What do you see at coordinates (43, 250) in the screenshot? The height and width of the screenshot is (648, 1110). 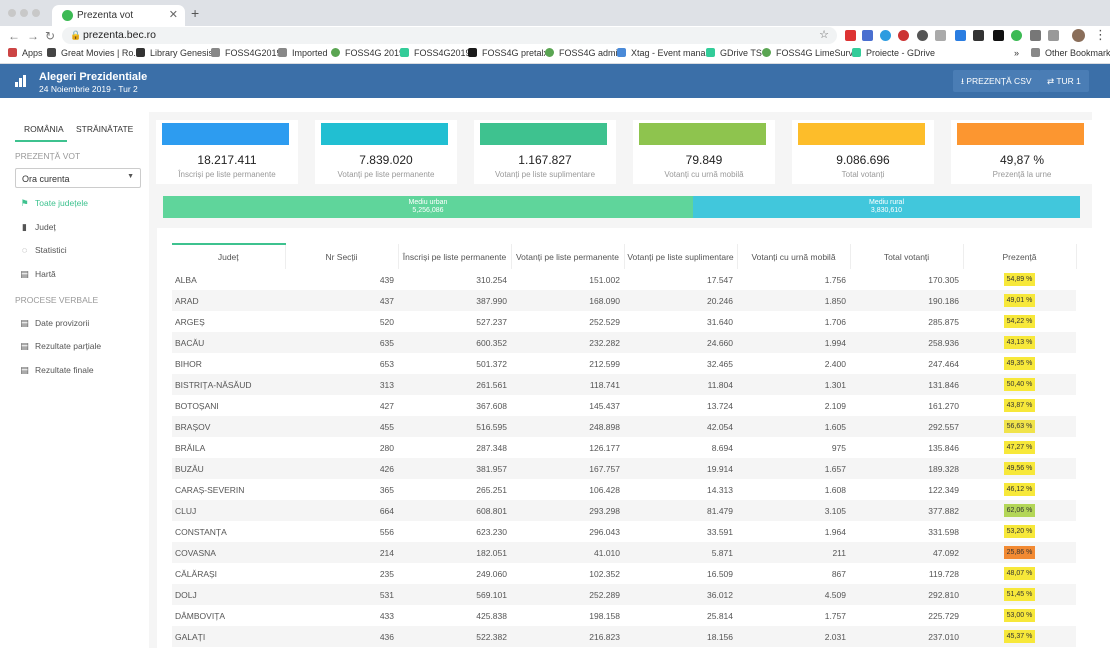 I see `sidebar-item-statistics: ◌ Statistici` at bounding box center [43, 250].